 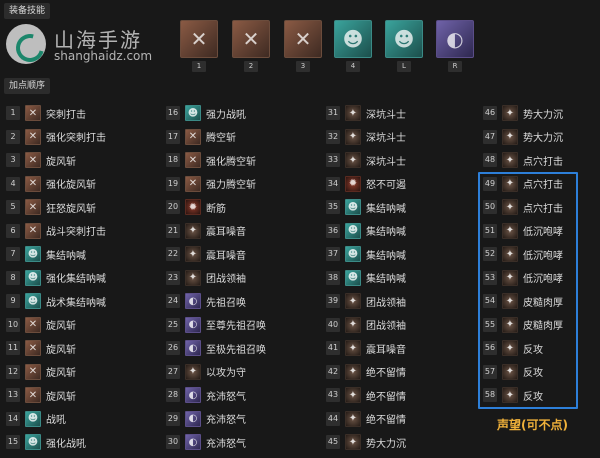 What do you see at coordinates (13, 207) in the screenshot?
I see `step-number: 5` at bounding box center [13, 207].